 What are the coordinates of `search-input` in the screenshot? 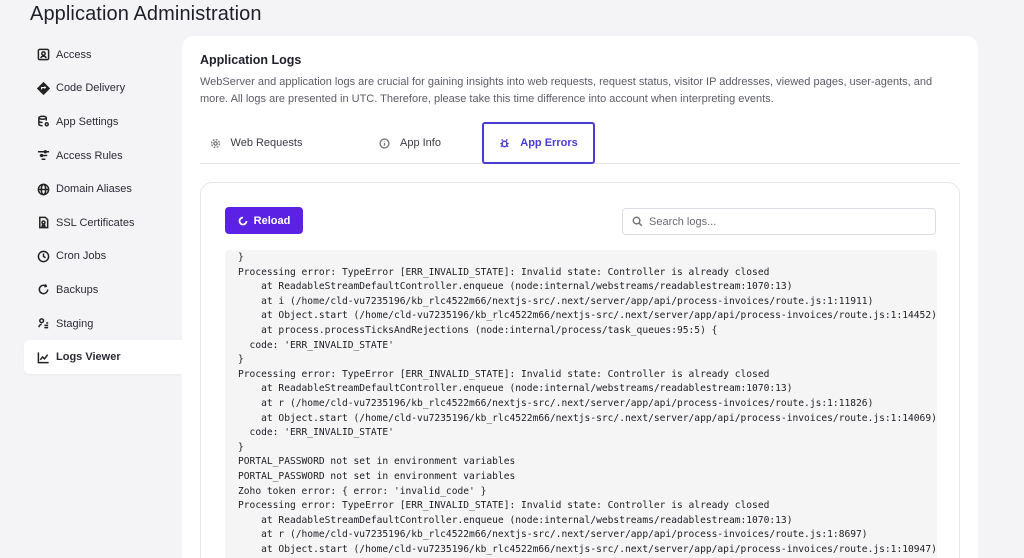 It's located at (789, 221).